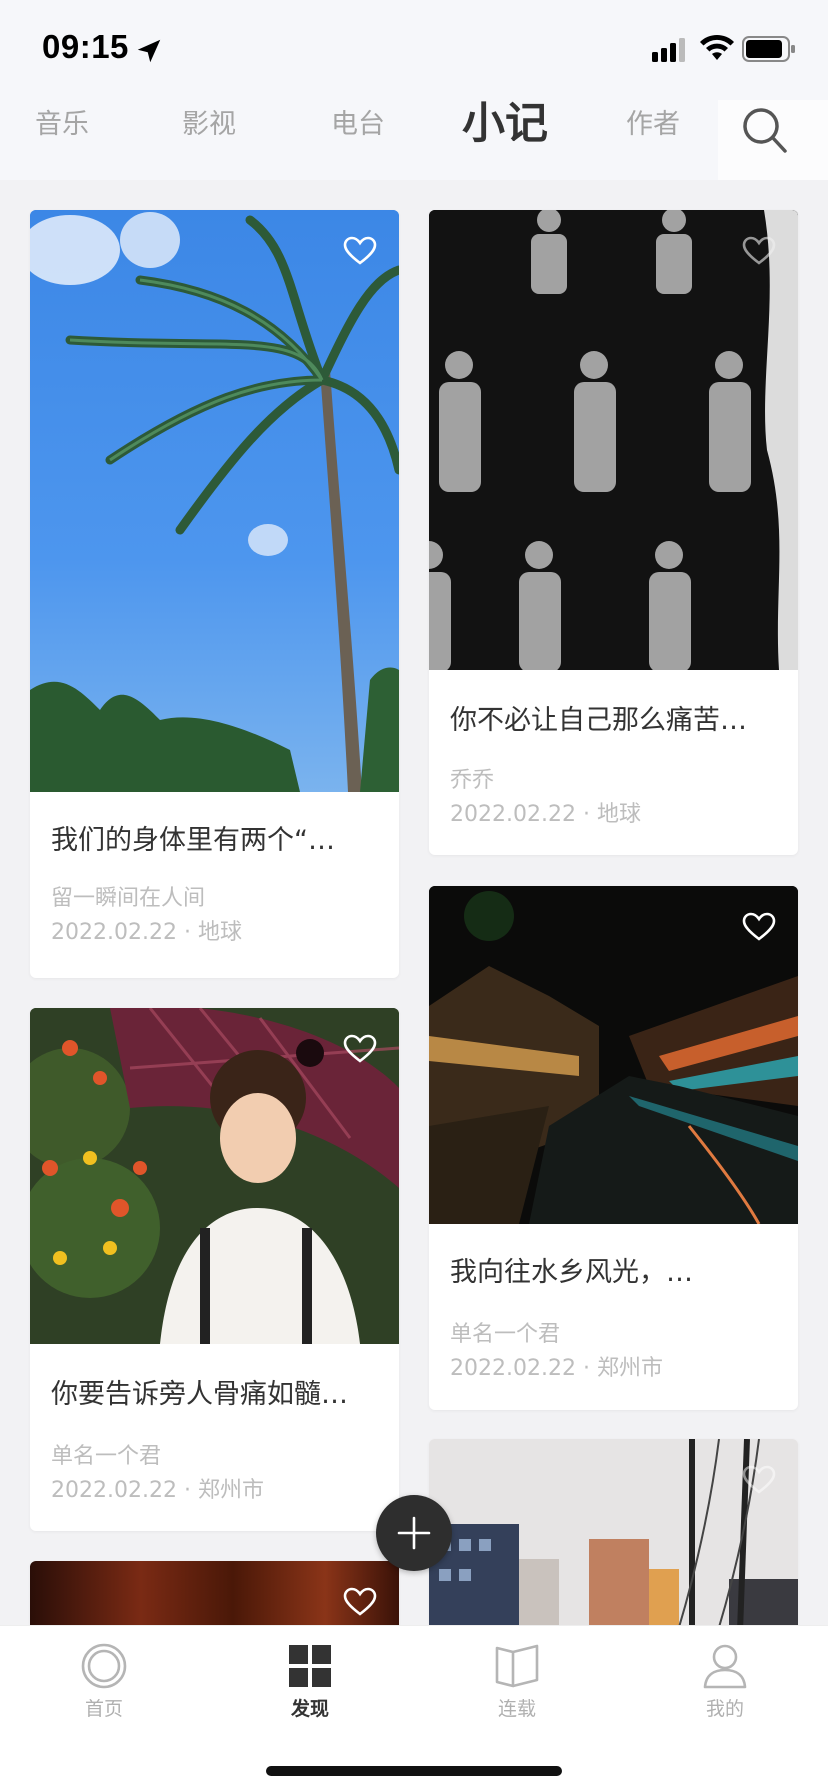 The image size is (828, 1791). I want to click on tab-notes: 小记, so click(505, 142).